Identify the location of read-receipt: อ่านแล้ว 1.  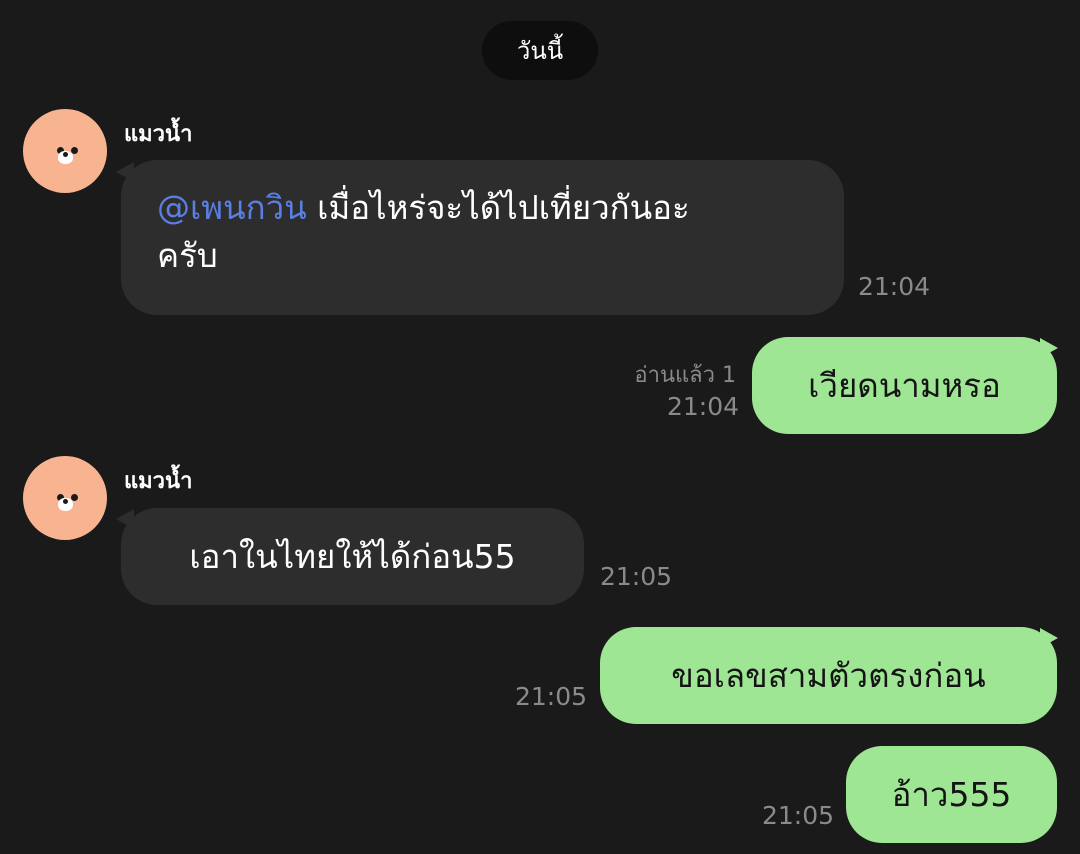
(685, 375).